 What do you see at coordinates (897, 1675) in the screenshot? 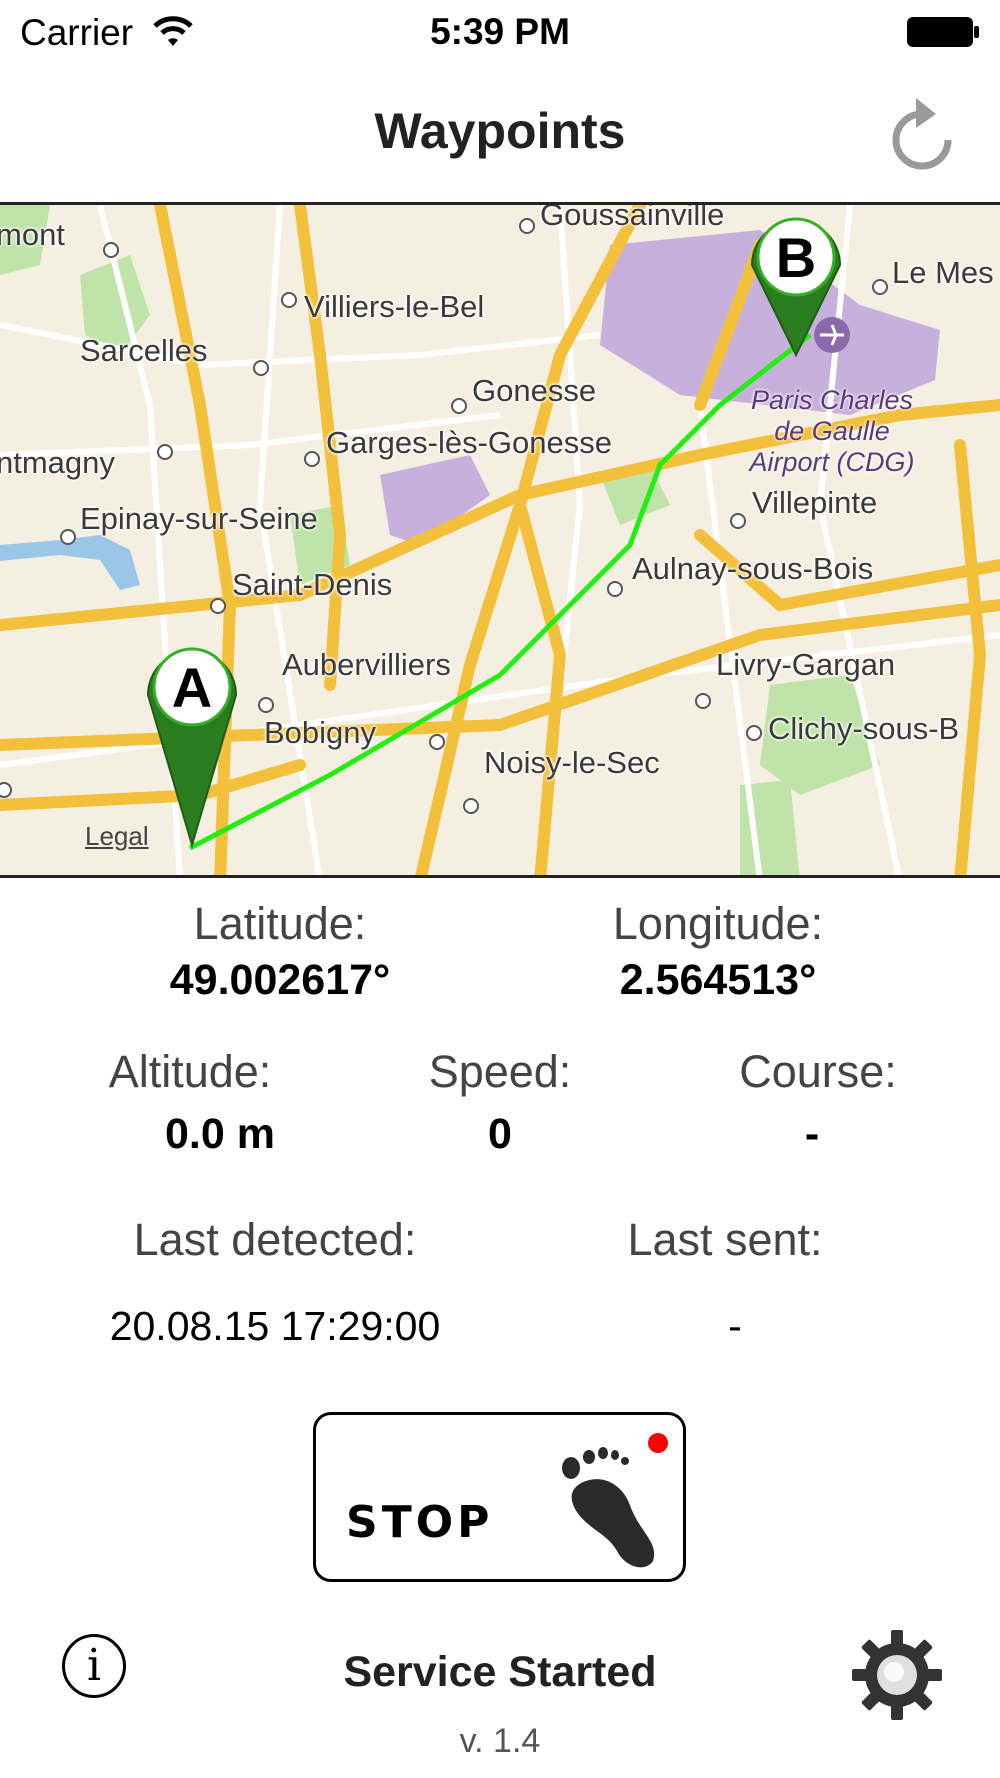
I see `gear-icon` at bounding box center [897, 1675].